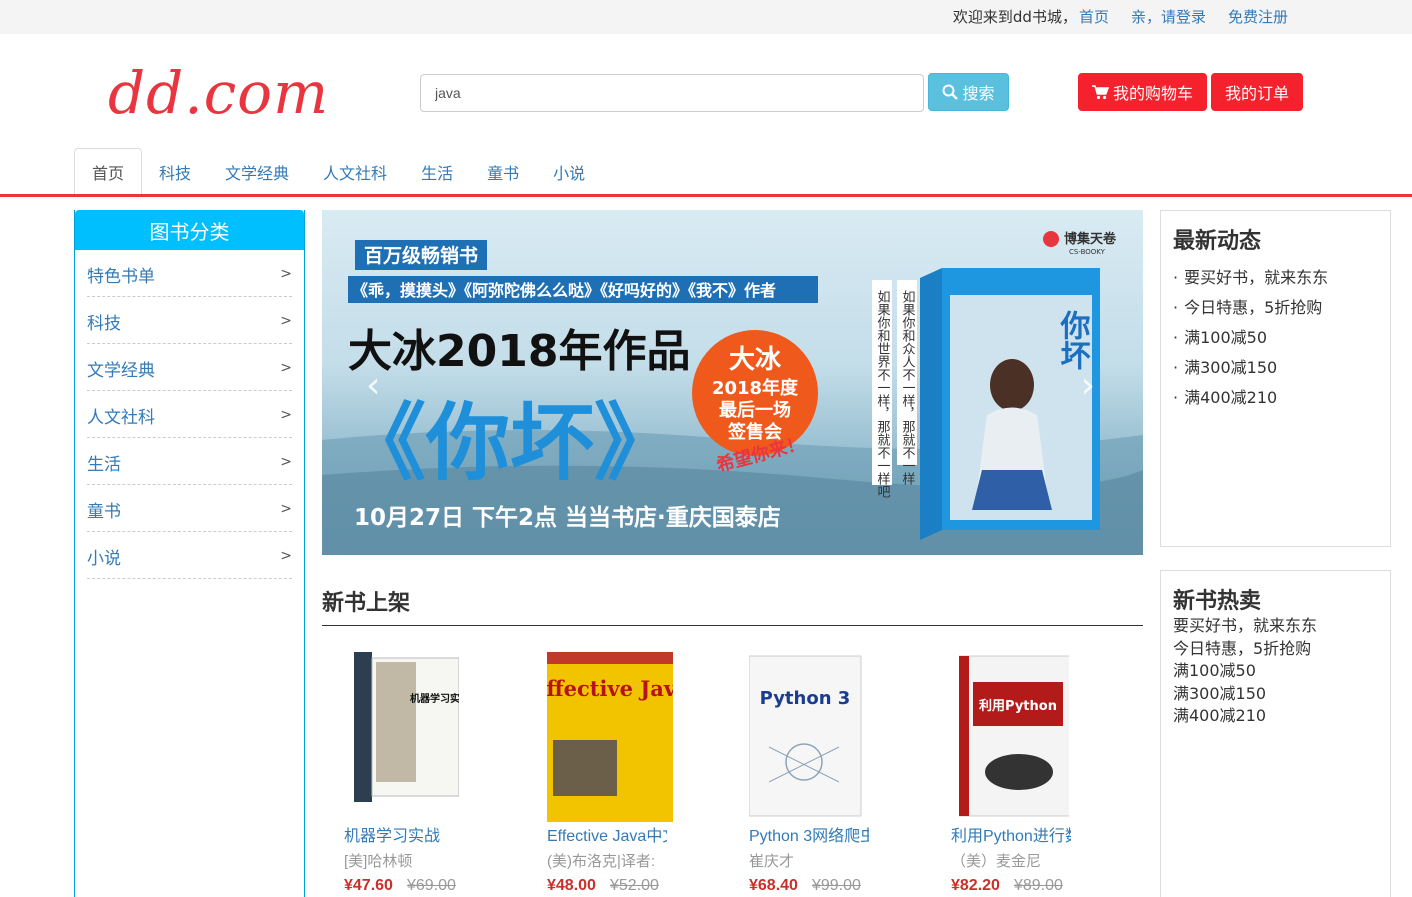  What do you see at coordinates (883, 393) in the screenshot?
I see `banner-vertical-1: 如果你和世界不一样，那就不一样吧` at bounding box center [883, 393].